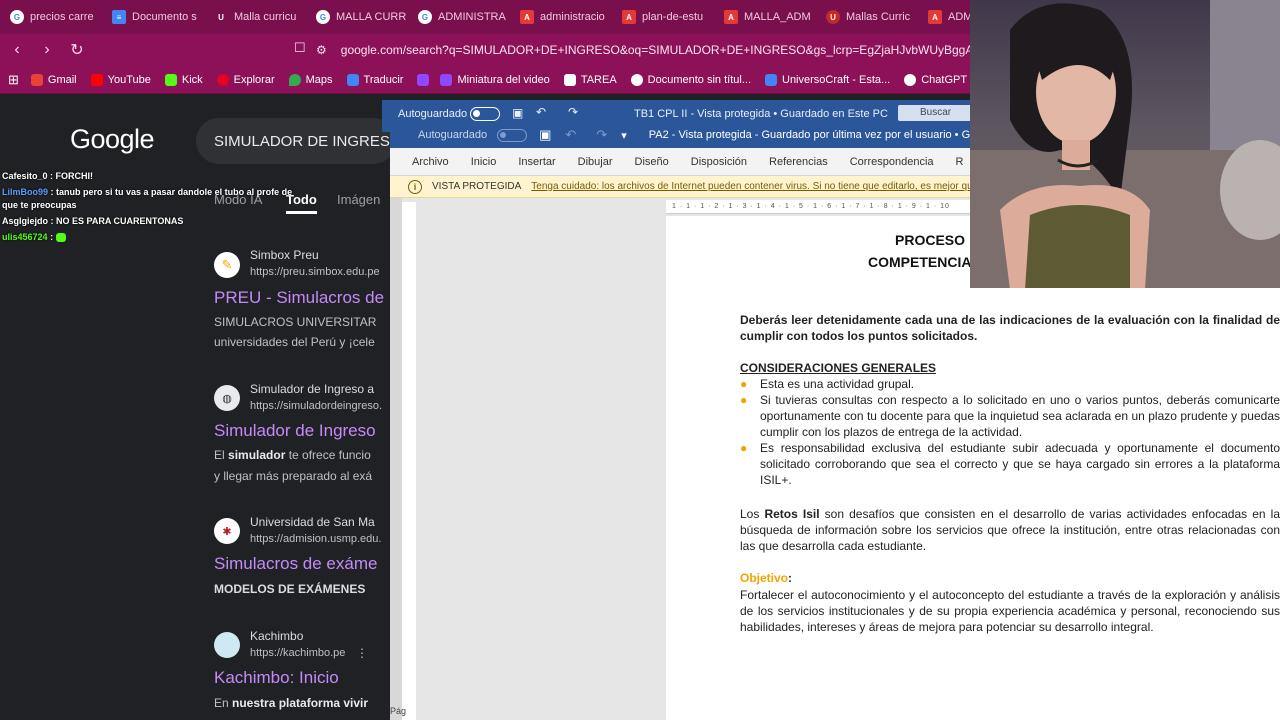  What do you see at coordinates (673, 17) in the screenshot?
I see `tab-label: plan-de-estu` at bounding box center [673, 17].